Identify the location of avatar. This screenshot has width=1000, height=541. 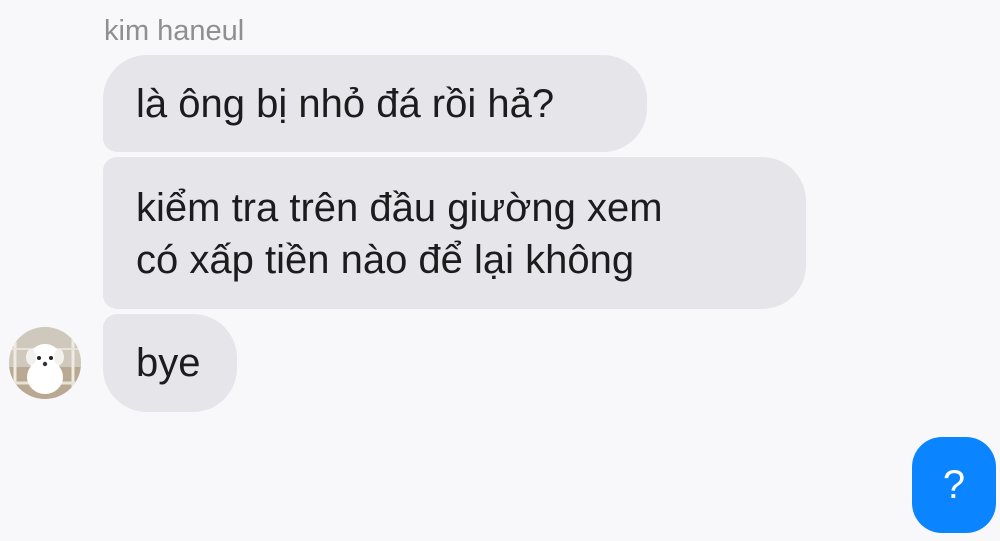
(45, 363).